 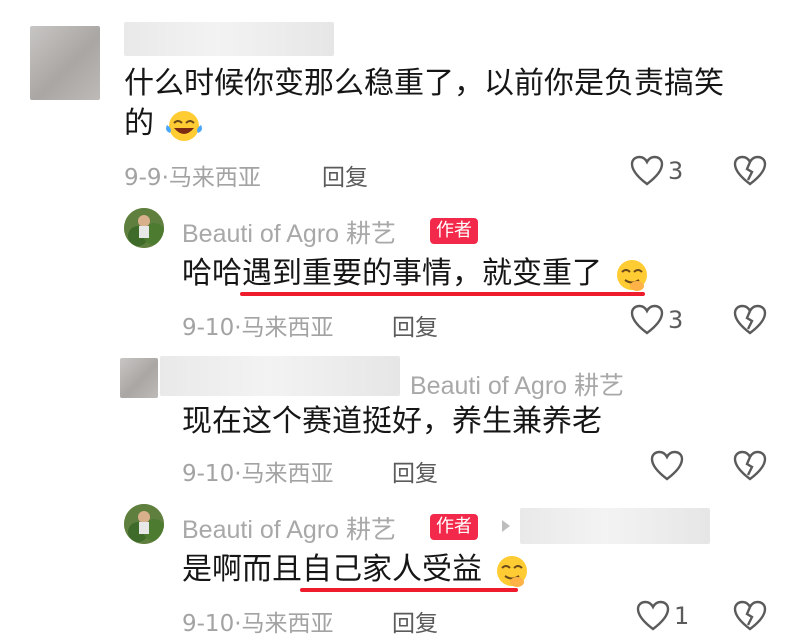 What do you see at coordinates (164, 124) in the screenshot?
I see `comment-text-line2: 的` at bounding box center [164, 124].